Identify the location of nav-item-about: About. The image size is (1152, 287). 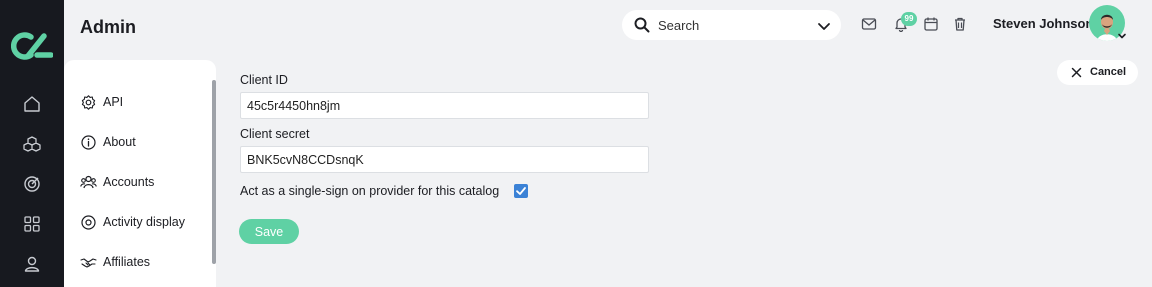
(144, 143).